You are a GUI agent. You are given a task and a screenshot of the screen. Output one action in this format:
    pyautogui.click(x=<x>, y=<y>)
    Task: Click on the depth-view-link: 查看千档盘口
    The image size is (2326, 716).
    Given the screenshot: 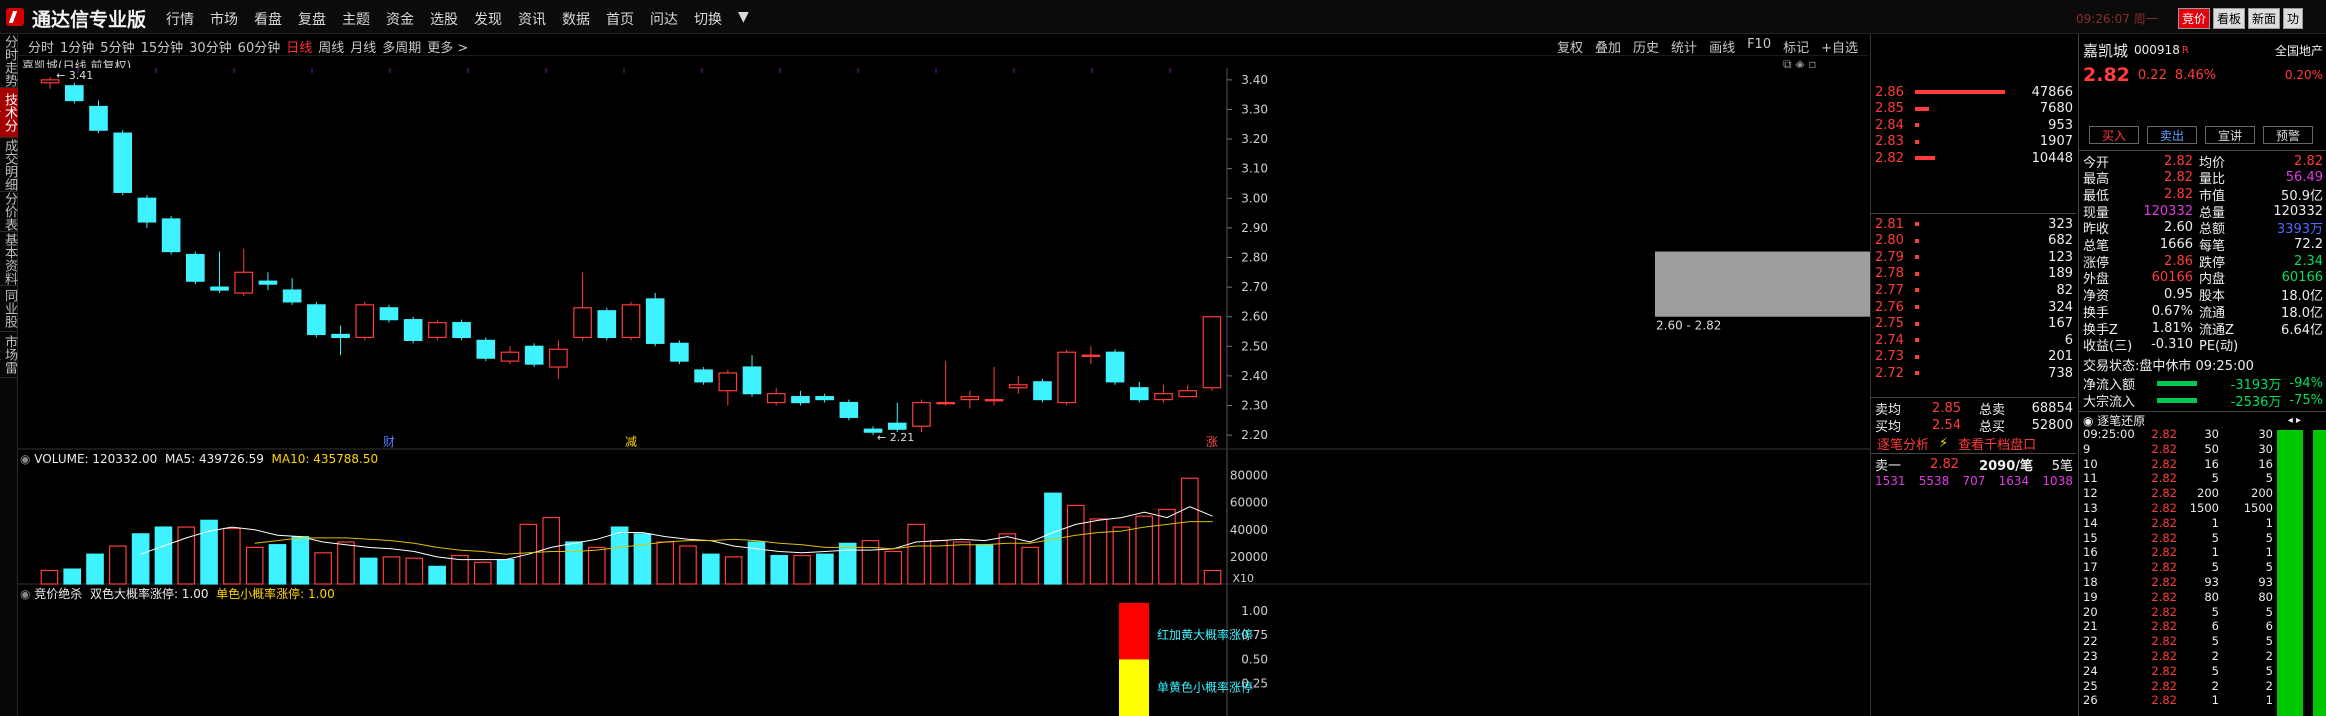 What is the action you would take?
    pyautogui.click(x=1997, y=443)
    